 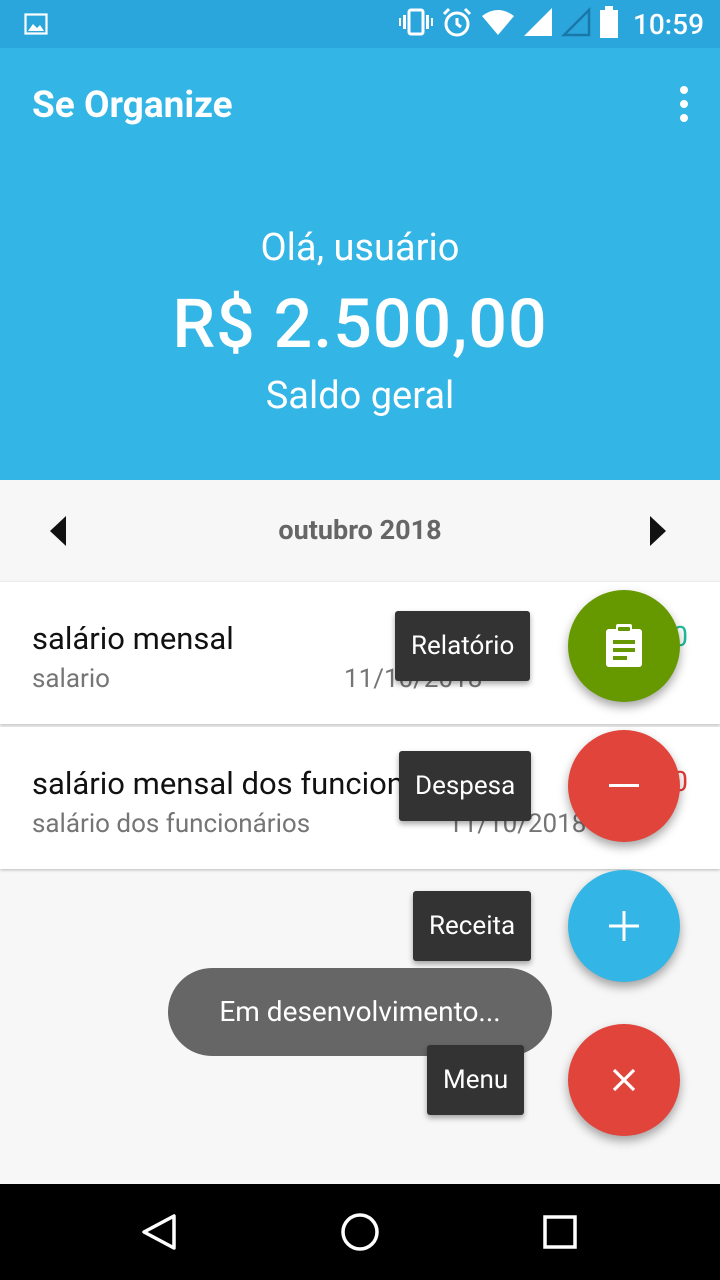 What do you see at coordinates (171, 824) in the screenshot?
I see `transaction-category: salário dos funcionários` at bounding box center [171, 824].